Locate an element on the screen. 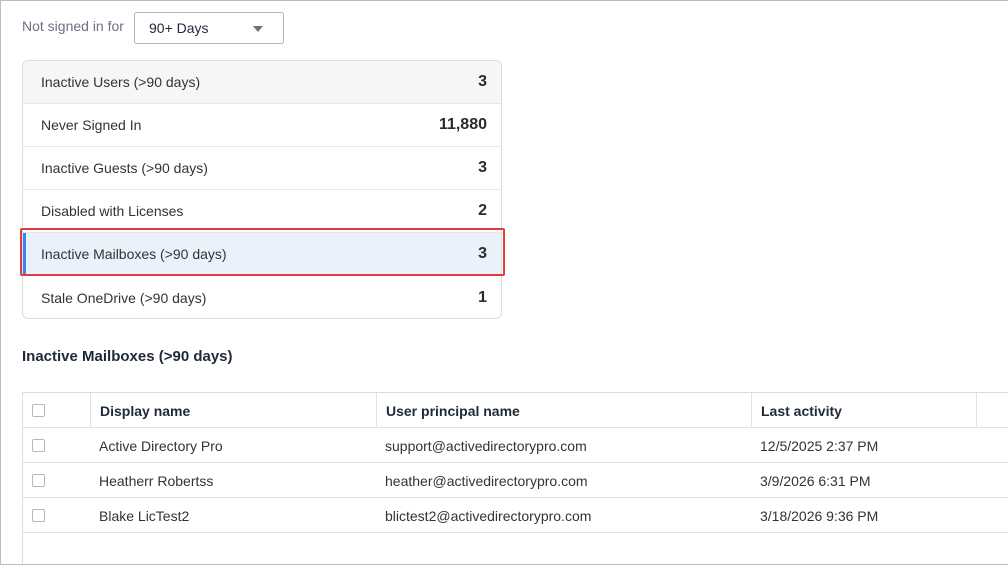  select-all-cell is located at coordinates (56, 410).